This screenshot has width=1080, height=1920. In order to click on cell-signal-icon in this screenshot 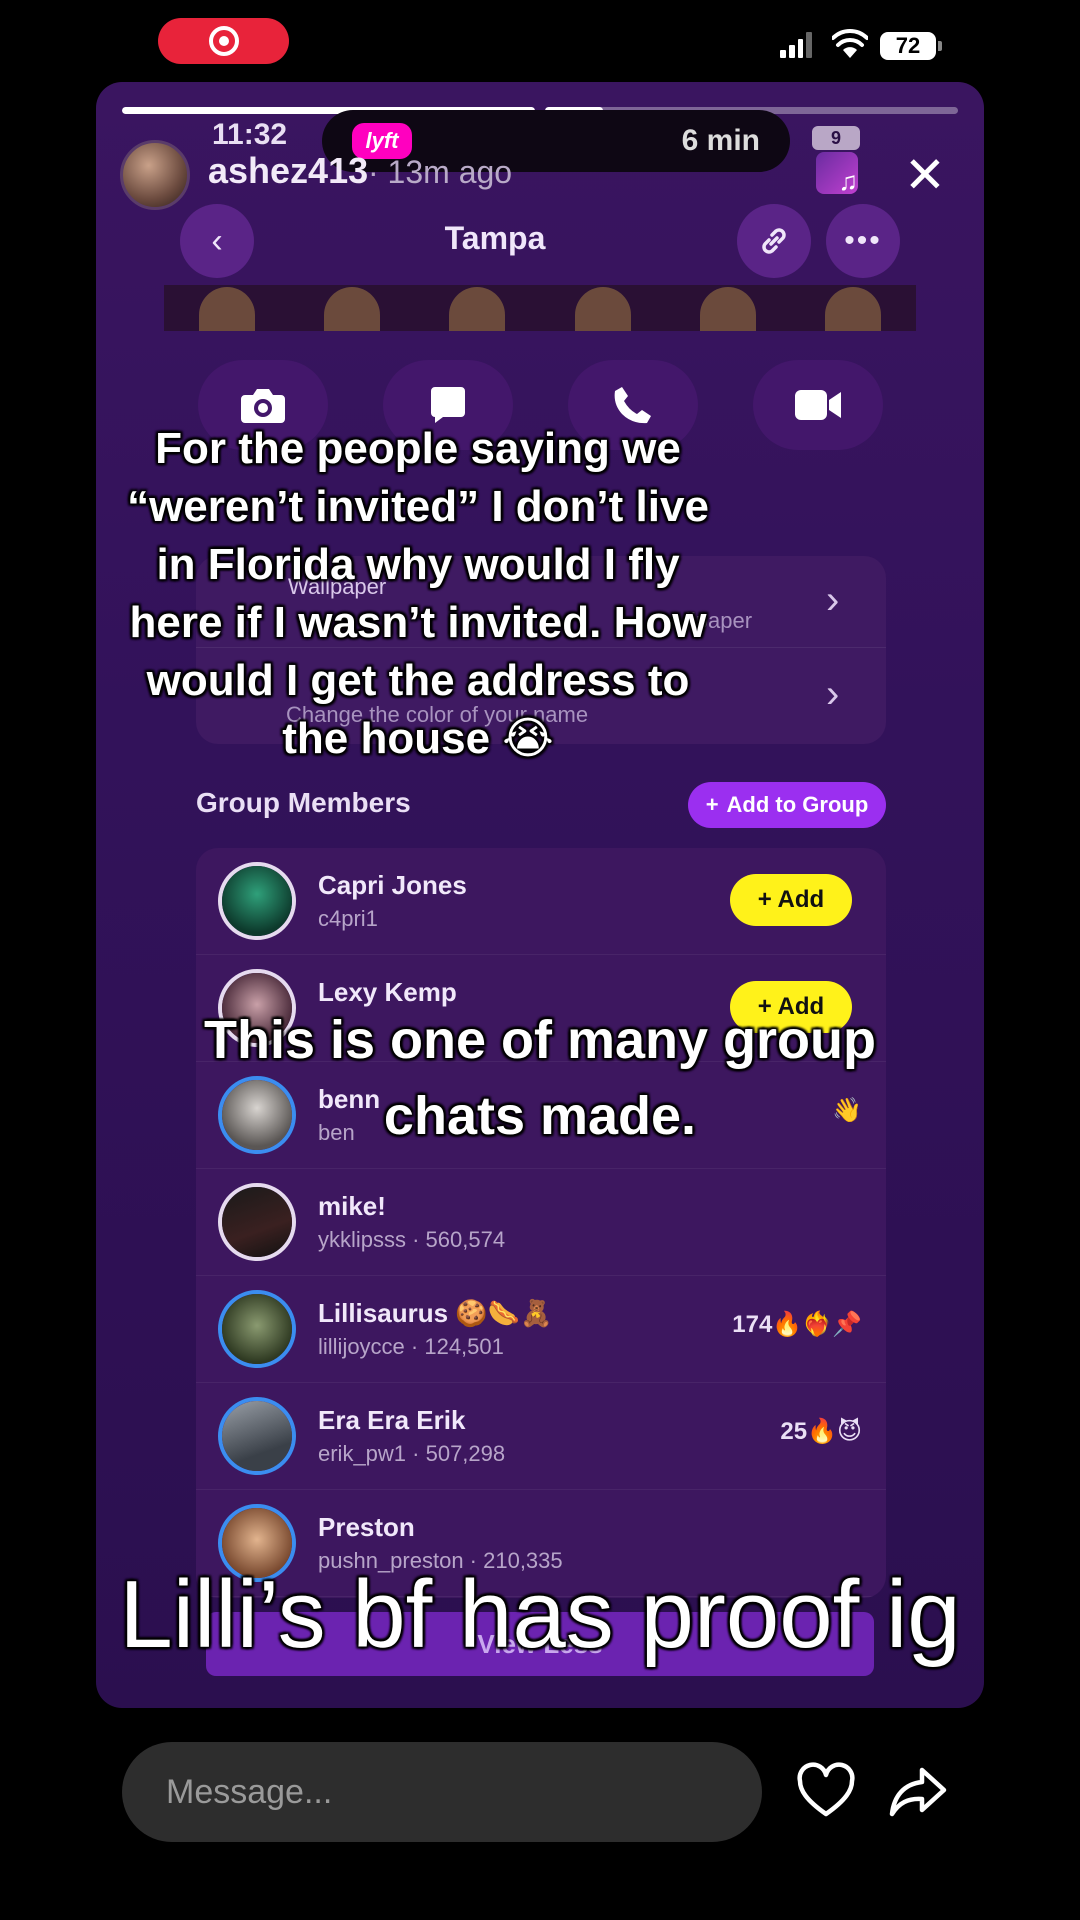, I will do `click(796, 44)`.